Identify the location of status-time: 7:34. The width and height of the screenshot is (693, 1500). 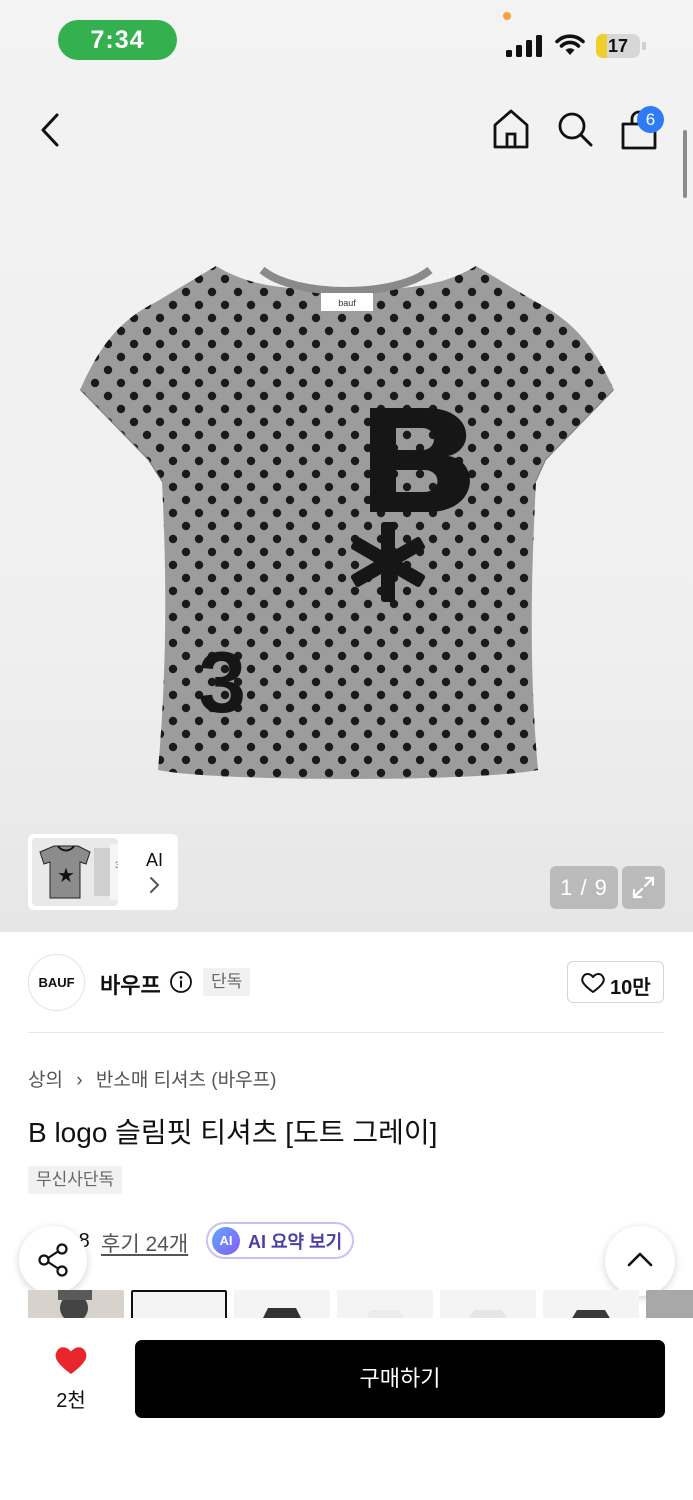
(117, 40).